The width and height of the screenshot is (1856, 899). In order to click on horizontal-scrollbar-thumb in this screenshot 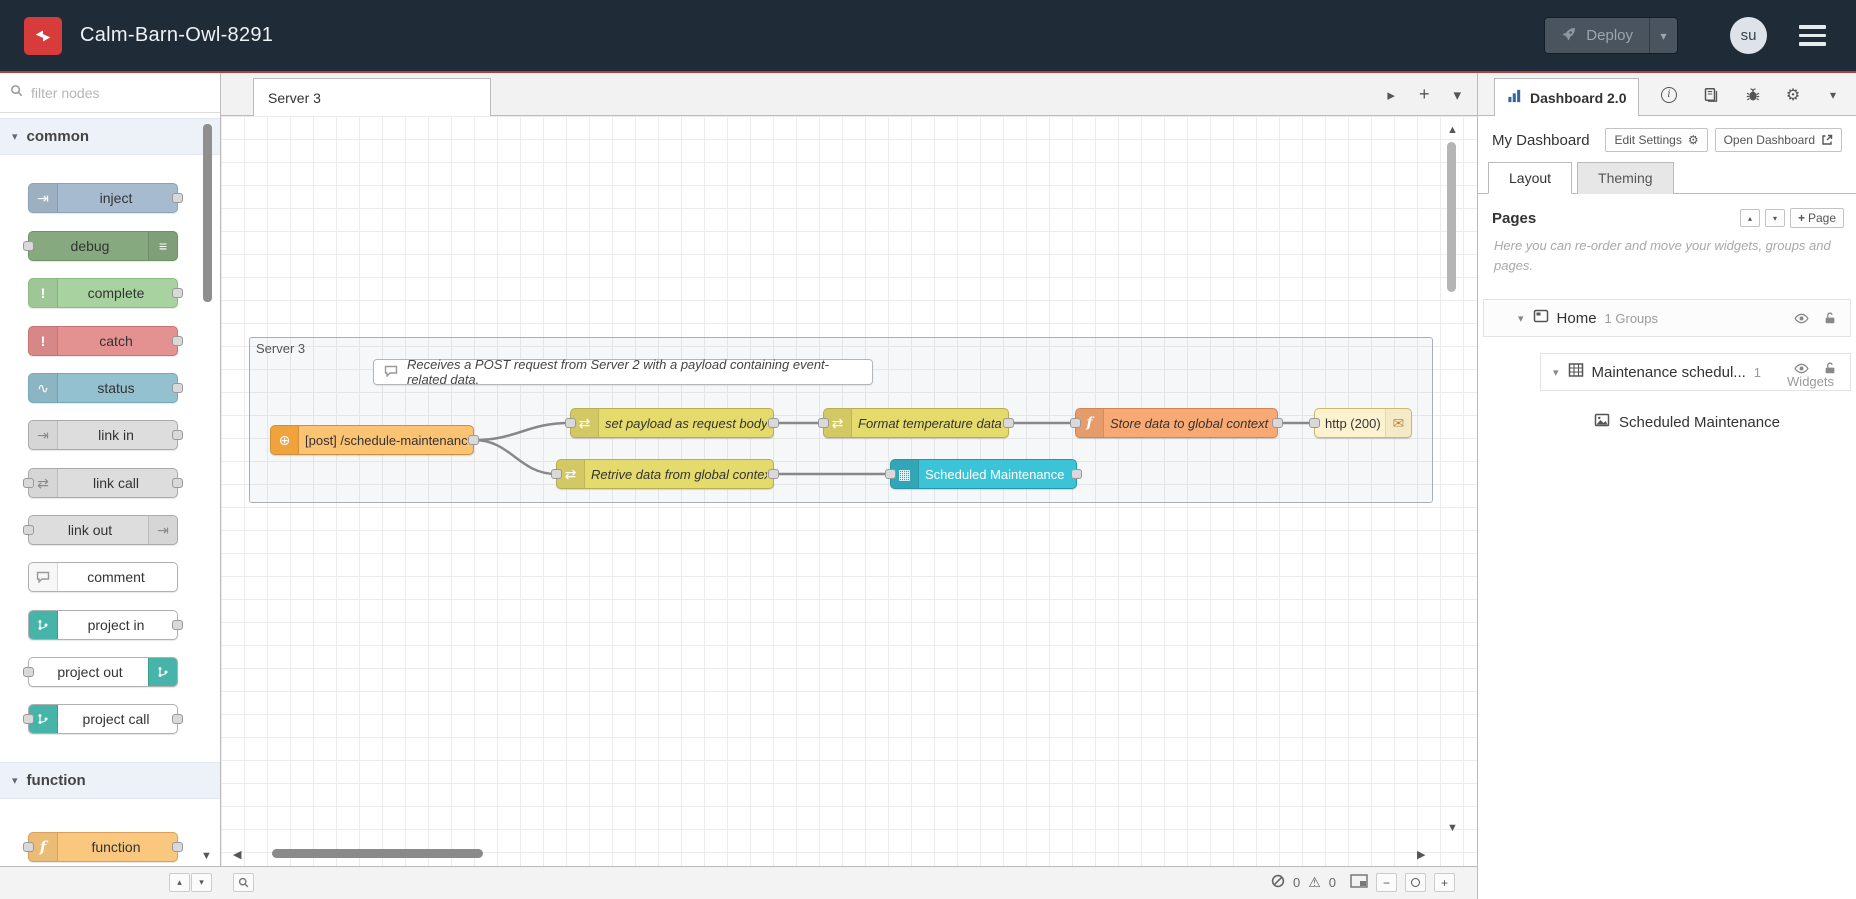, I will do `click(377, 853)`.